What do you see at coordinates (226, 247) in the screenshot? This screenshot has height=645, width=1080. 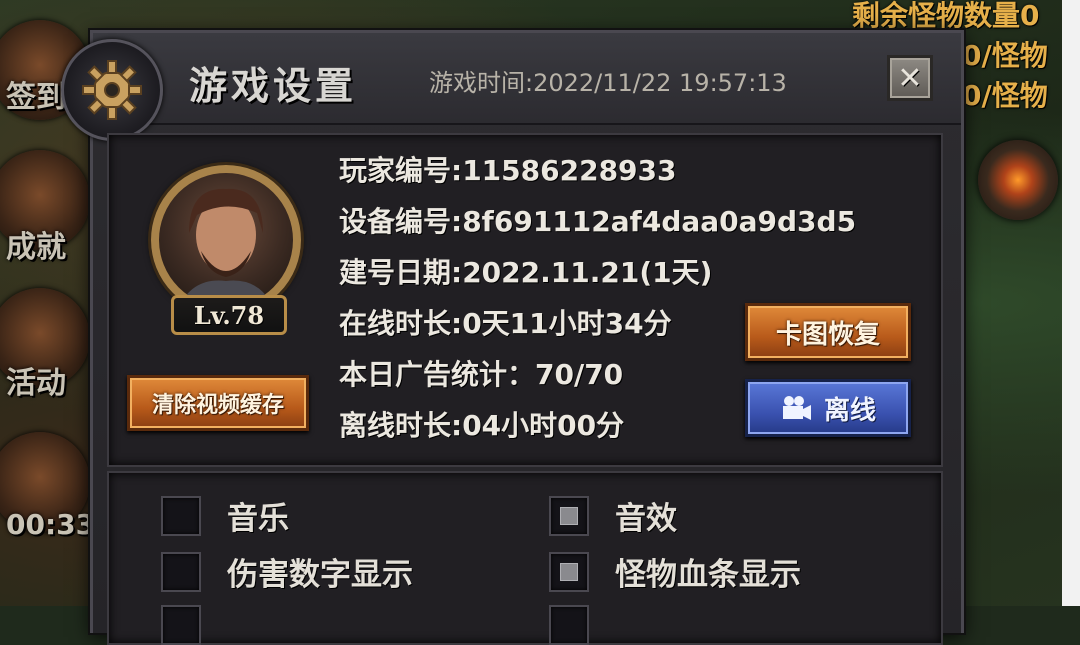 I see `hero-portrait` at bounding box center [226, 247].